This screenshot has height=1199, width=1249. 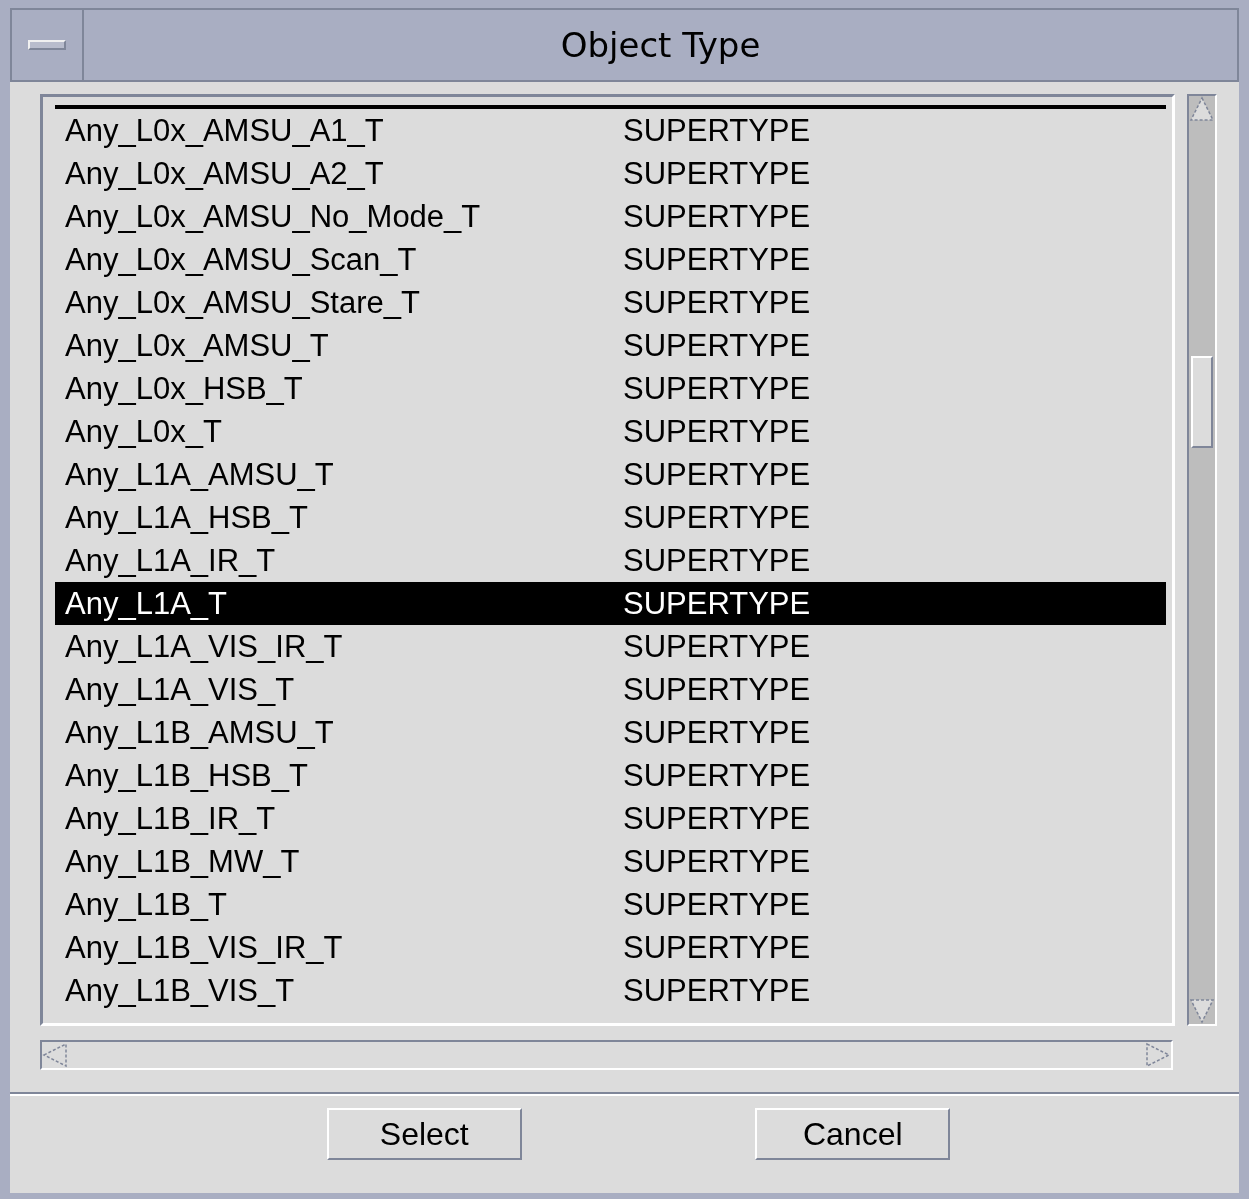 What do you see at coordinates (610, 388) in the screenshot?
I see `list-item: Any_L0x_HSB_T SUPERTYPE` at bounding box center [610, 388].